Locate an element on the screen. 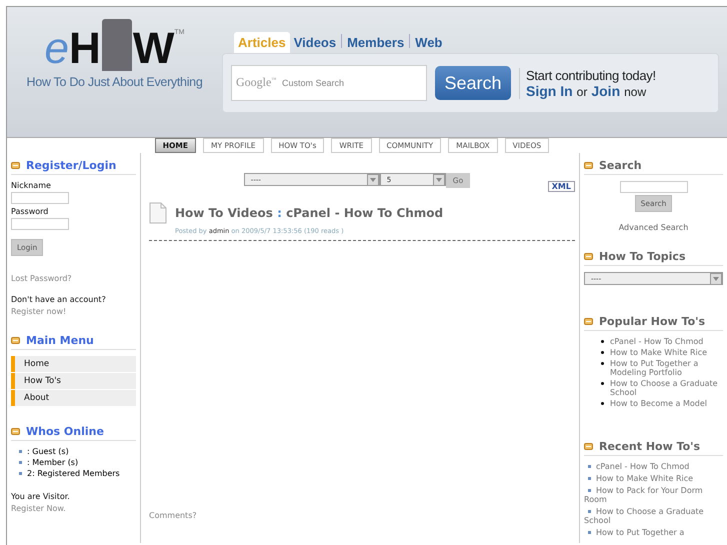 The height and width of the screenshot is (545, 727). account-prompt: Don't have an account? is located at coordinates (59, 299).